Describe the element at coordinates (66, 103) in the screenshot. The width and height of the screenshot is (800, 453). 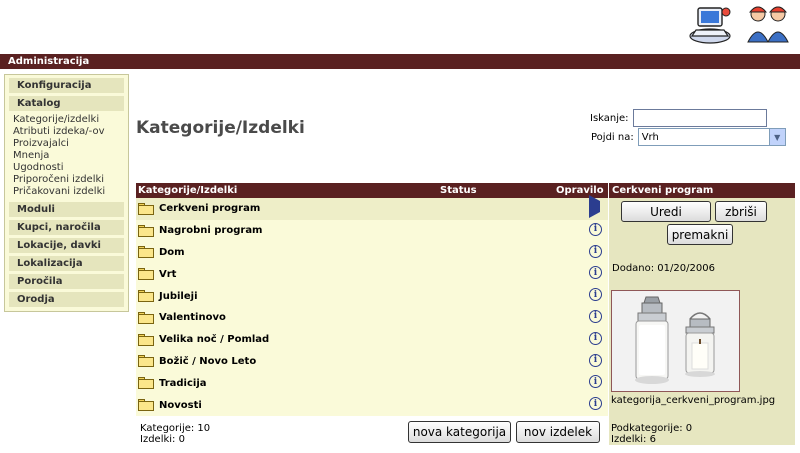
I see `sidebar-section-katalog: Katalog` at that location.